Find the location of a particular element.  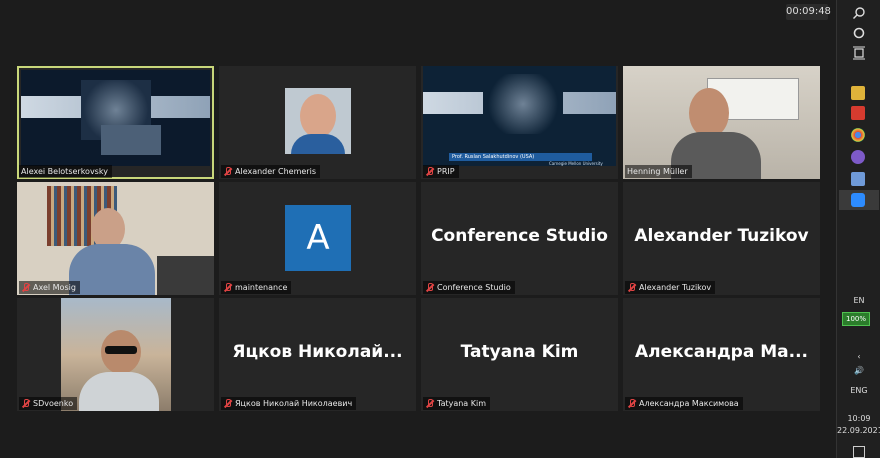

participant-display-name: Alexander Tuzikov is located at coordinates (721, 236).